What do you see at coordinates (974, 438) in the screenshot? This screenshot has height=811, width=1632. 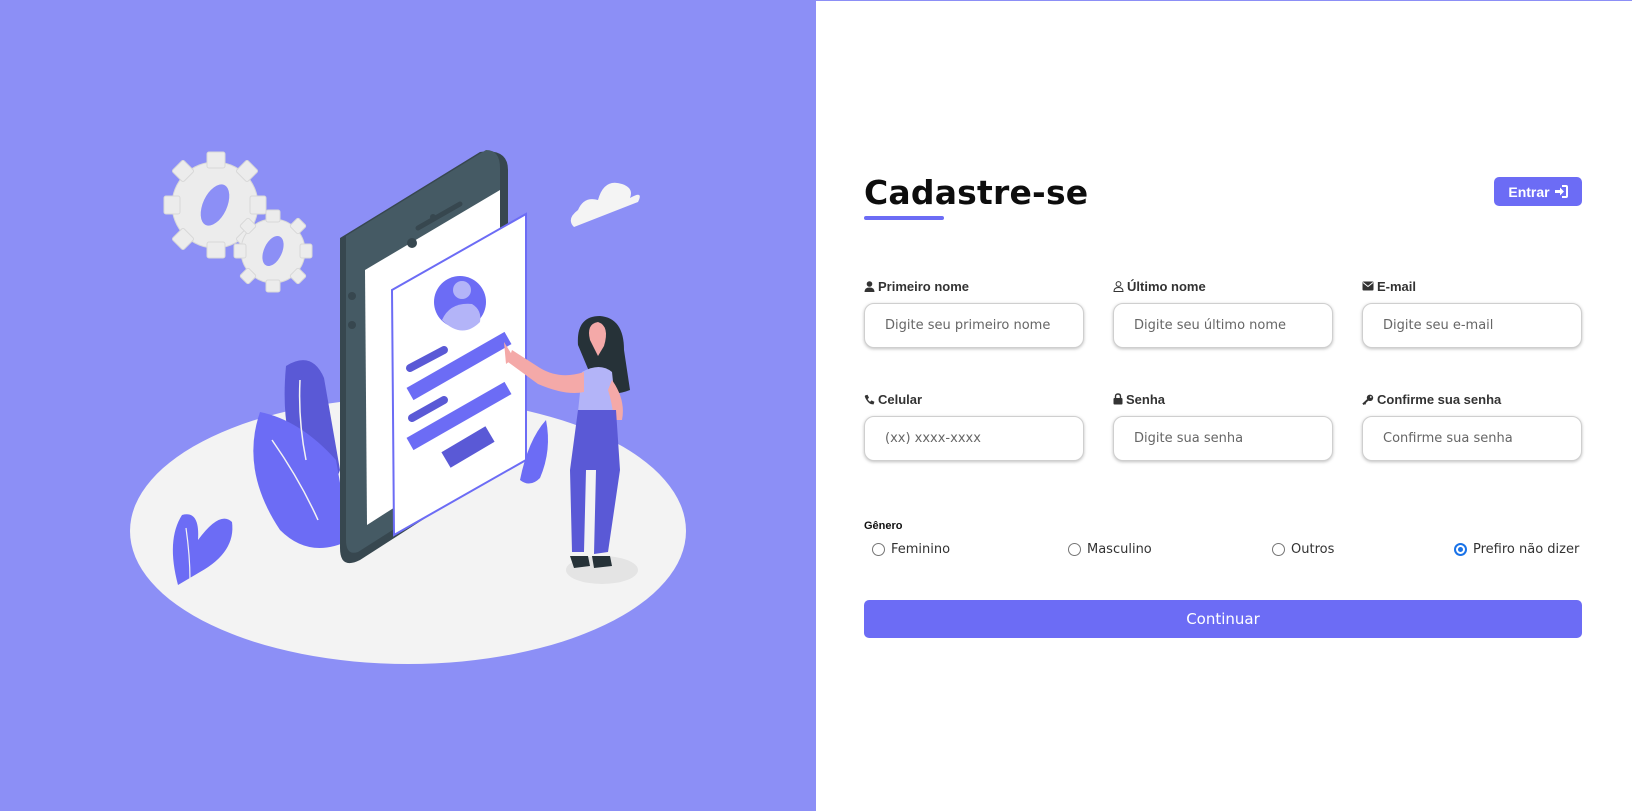 I see `phone-input` at bounding box center [974, 438].